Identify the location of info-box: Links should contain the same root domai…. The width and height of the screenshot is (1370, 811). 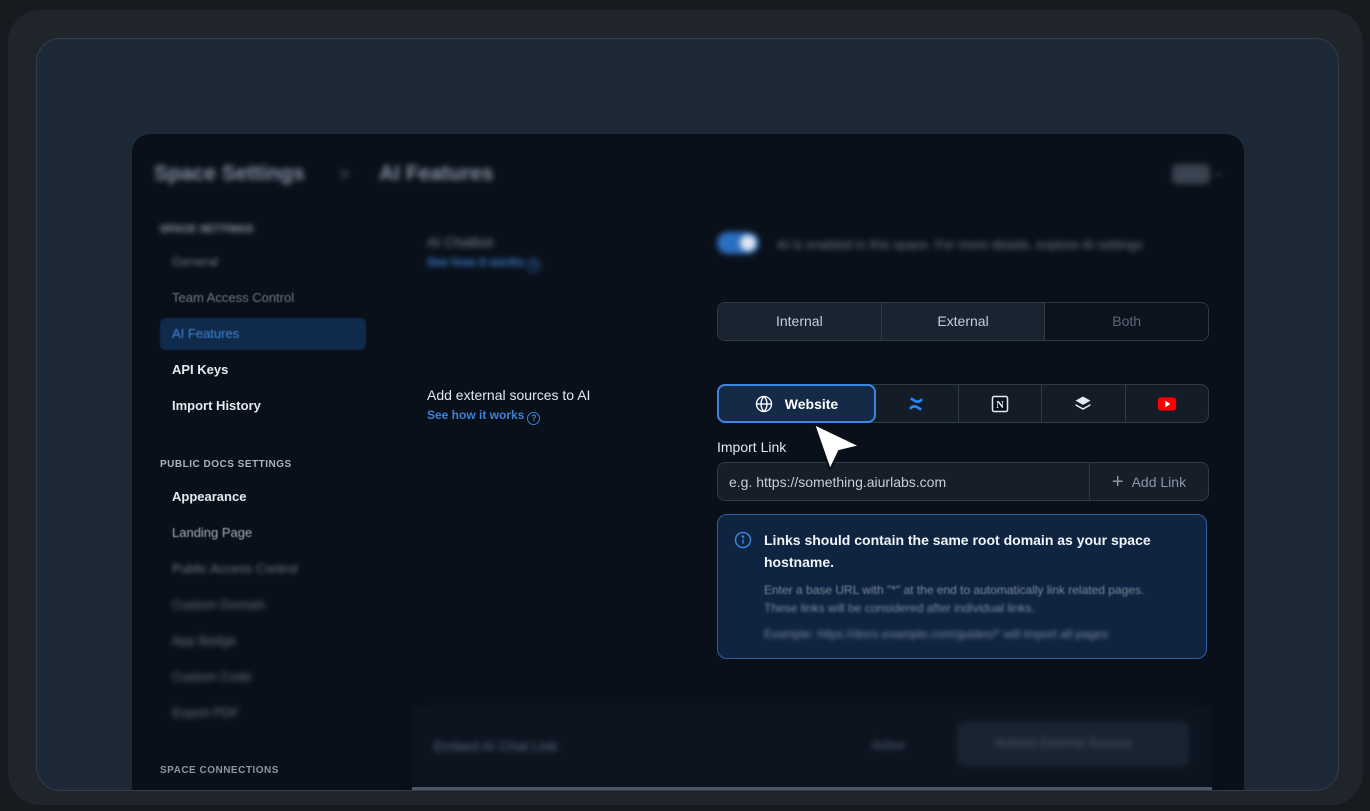
(962, 586).